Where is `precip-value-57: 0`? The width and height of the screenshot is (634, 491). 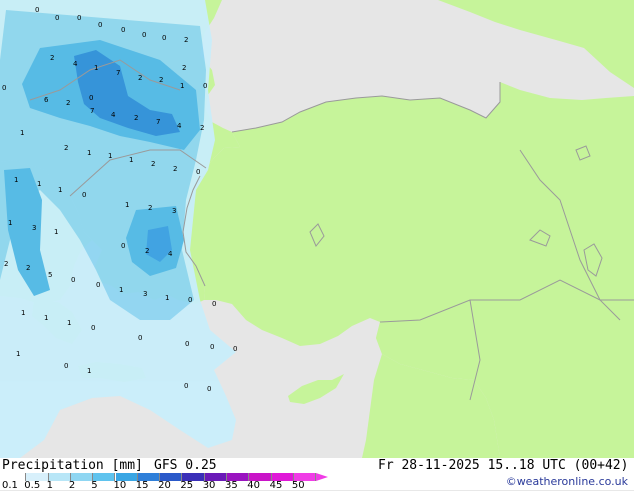 precip-value-57: 0 is located at coordinates (214, 304).